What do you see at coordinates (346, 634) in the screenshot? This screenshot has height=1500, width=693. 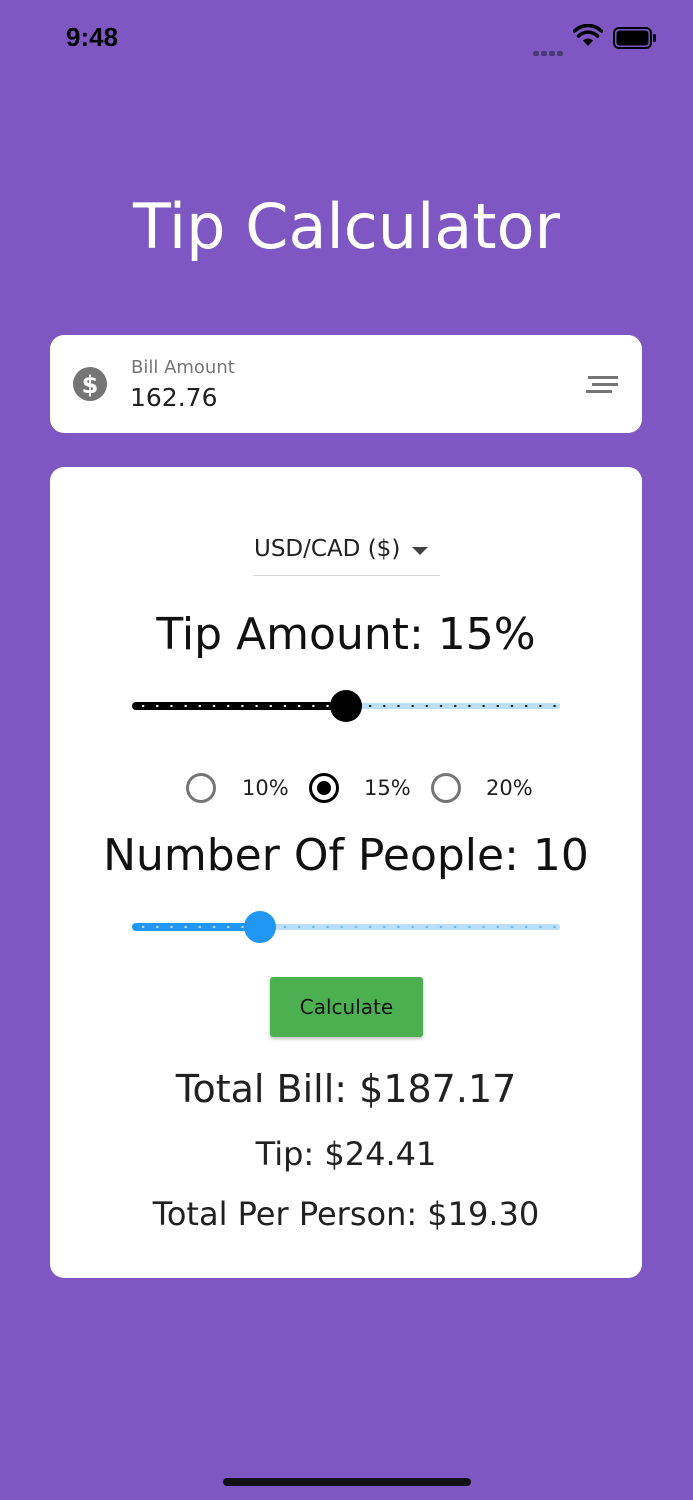 I see `tip-amount-heading: Tip Amount: 15%` at bounding box center [346, 634].